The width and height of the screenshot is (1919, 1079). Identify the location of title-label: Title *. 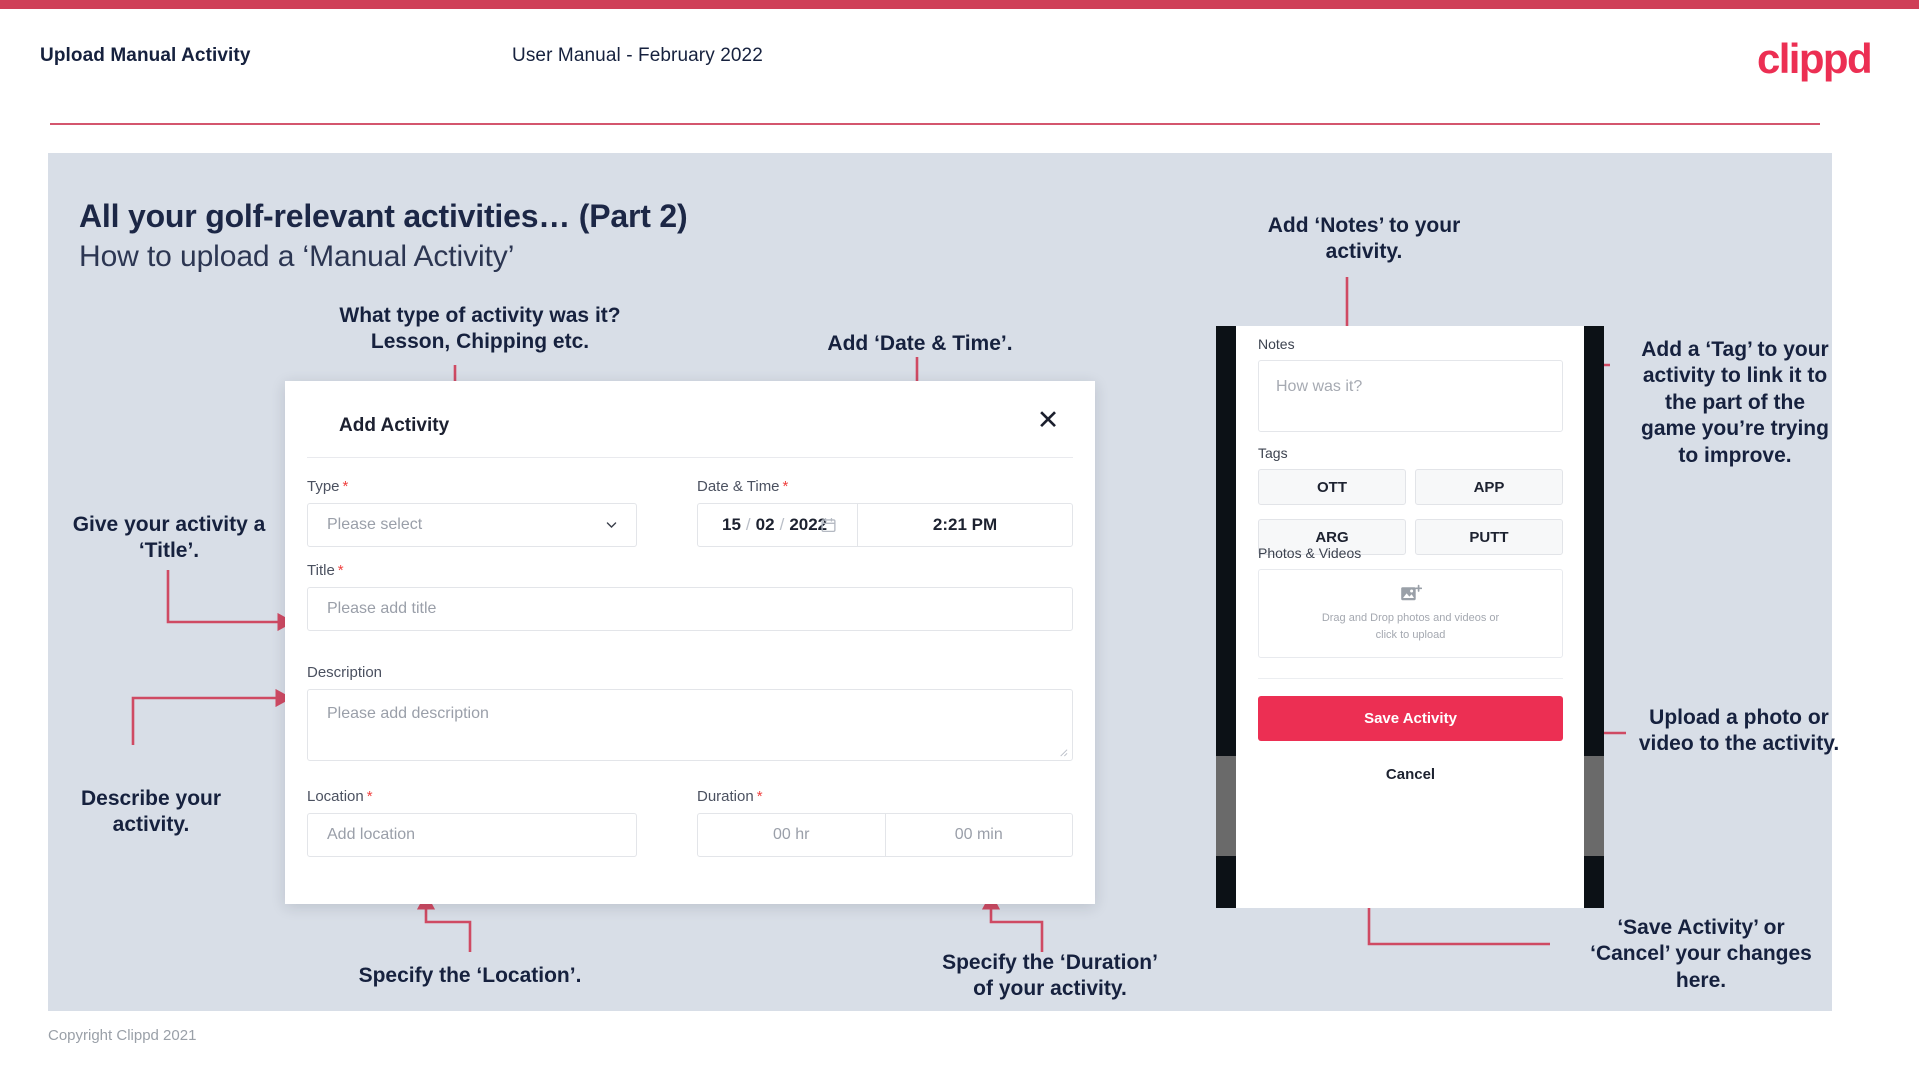
(325, 570).